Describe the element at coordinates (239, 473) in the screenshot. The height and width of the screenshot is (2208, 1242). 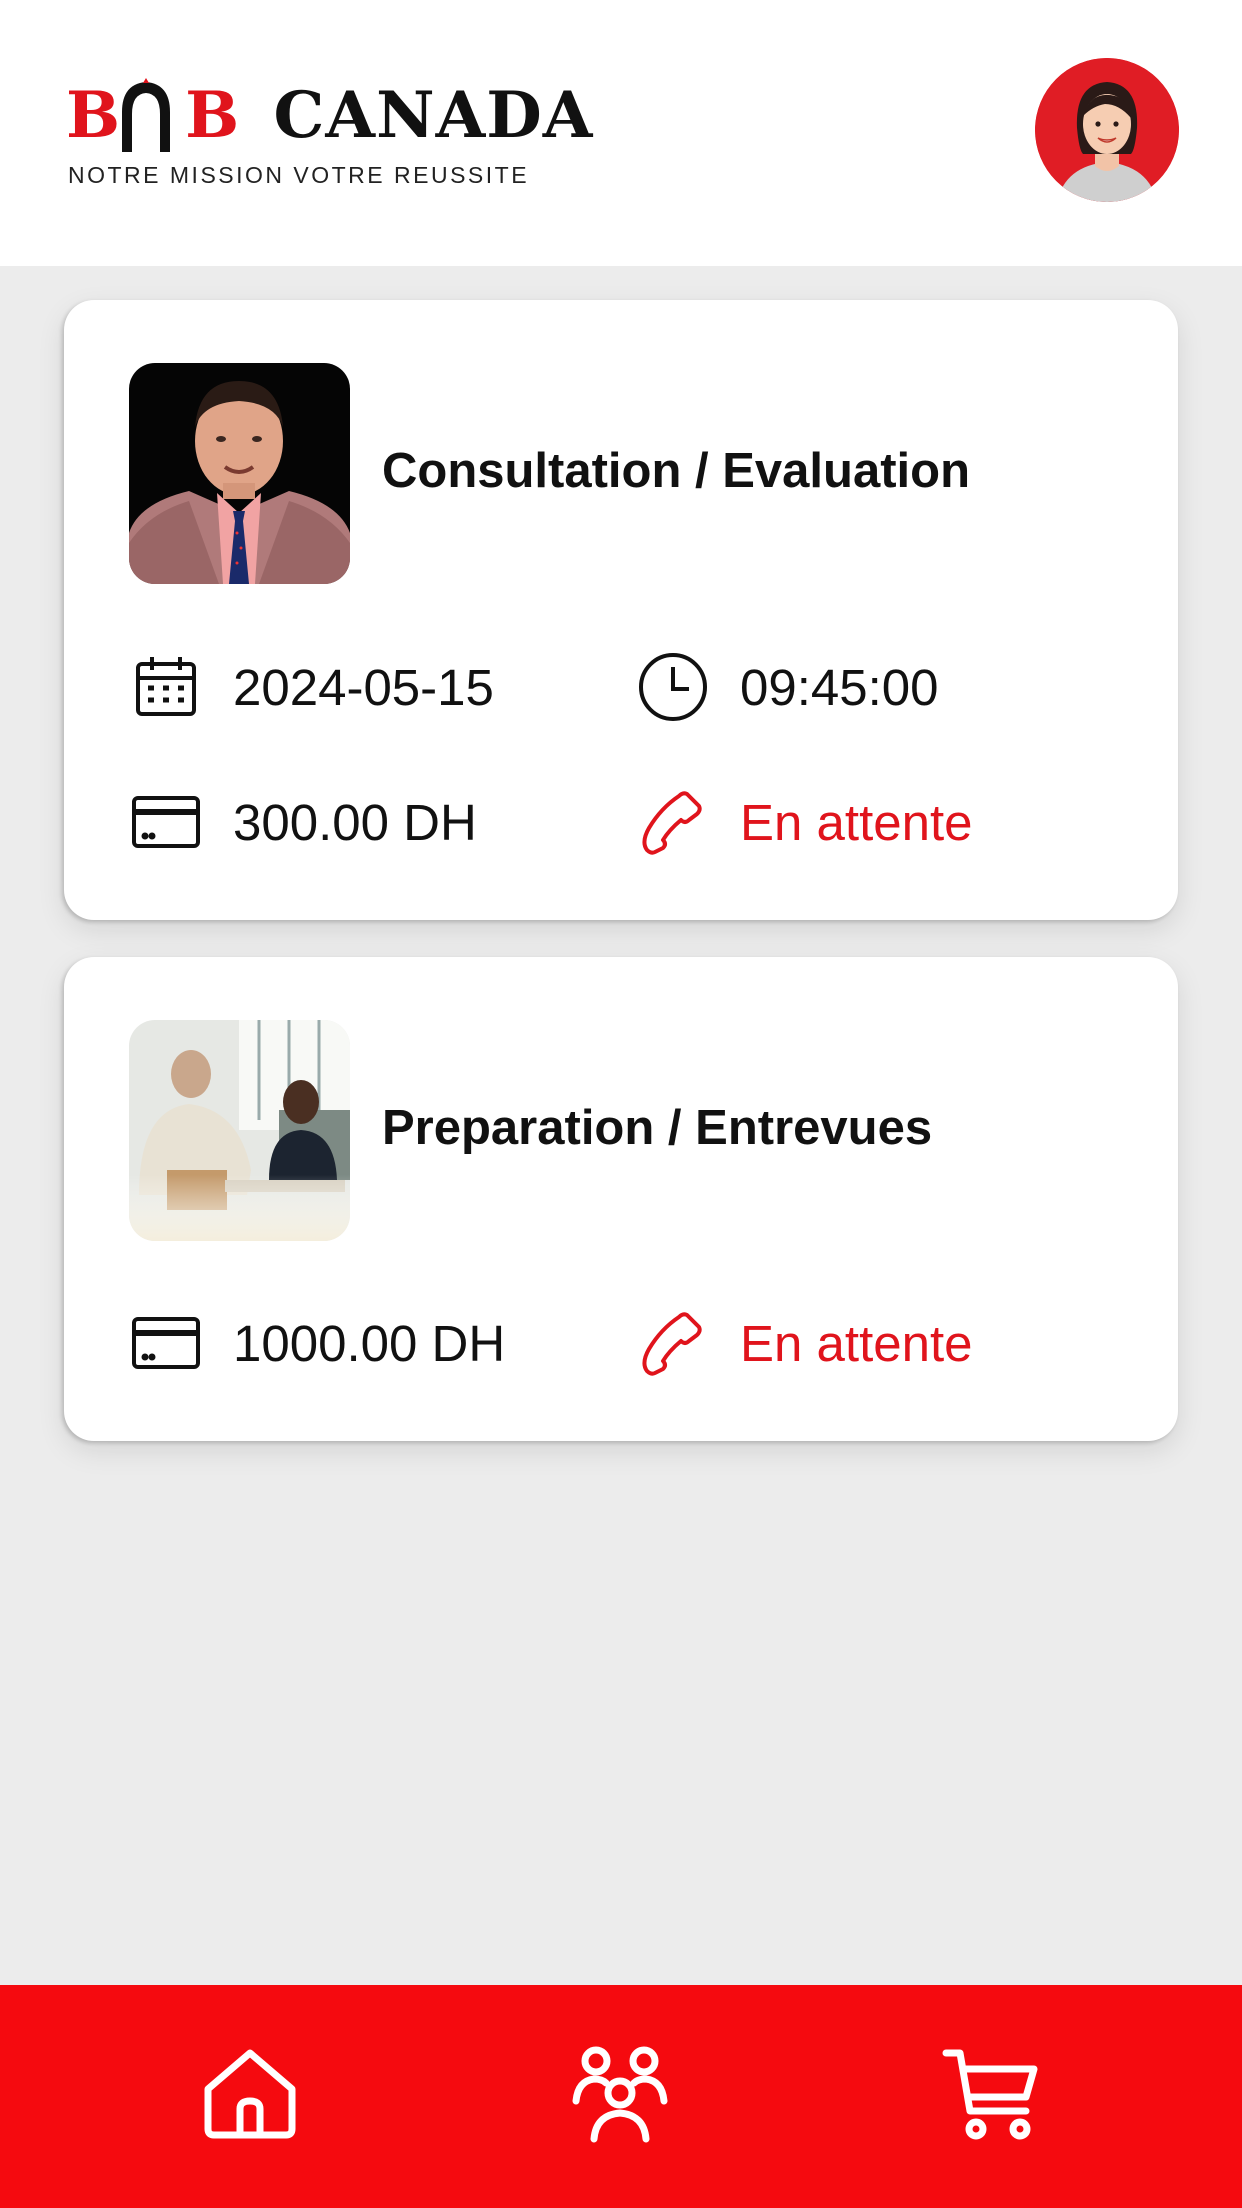
I see `consultant-photo` at that location.